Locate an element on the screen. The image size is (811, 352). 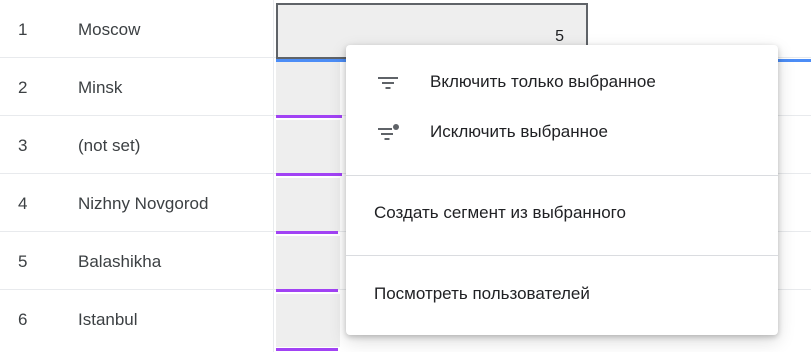
menu-item-label: Создать сегмент из выбранного is located at coordinates (500, 212).